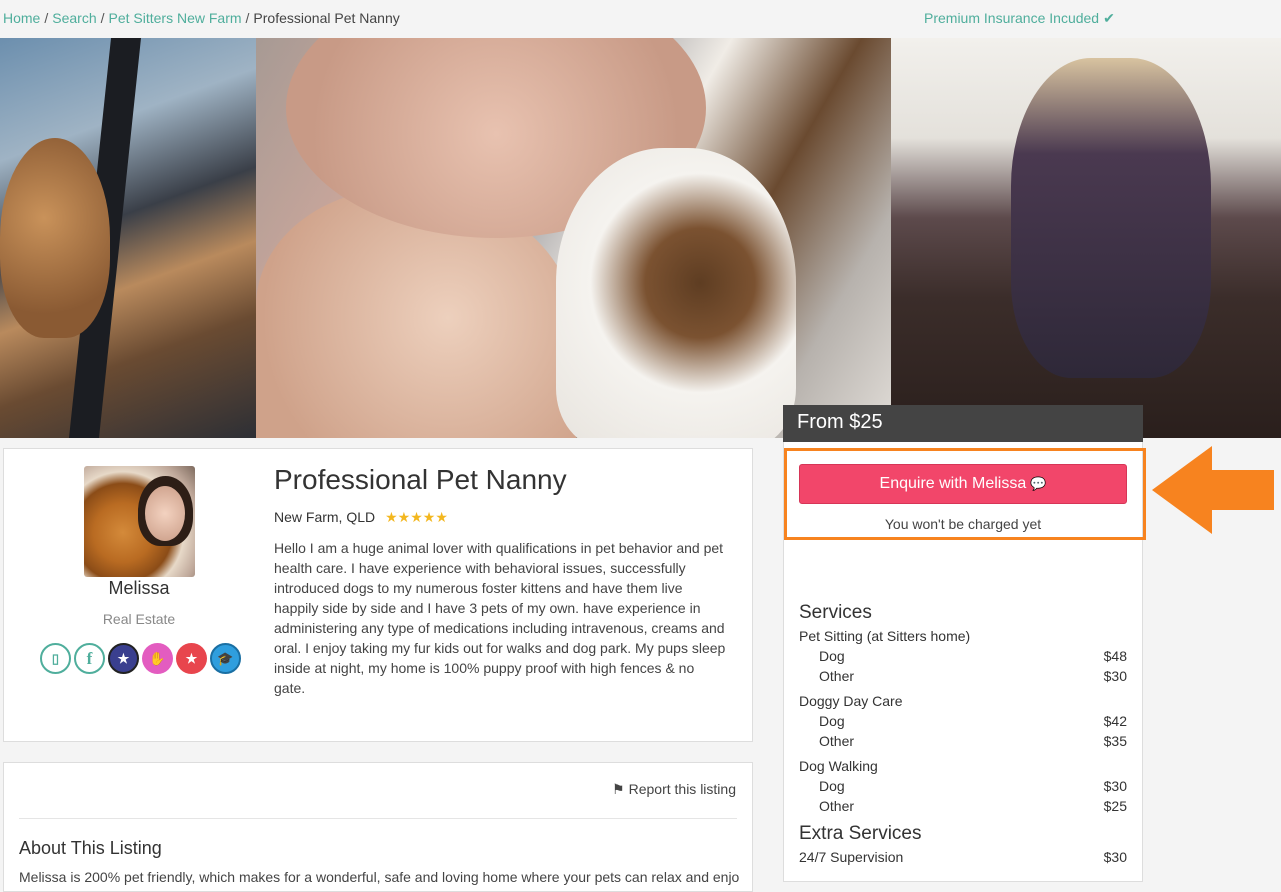 This screenshot has height=892, width=1281. I want to click on breadcrumb-location-link: Pet Sitters New Farm, so click(175, 18).